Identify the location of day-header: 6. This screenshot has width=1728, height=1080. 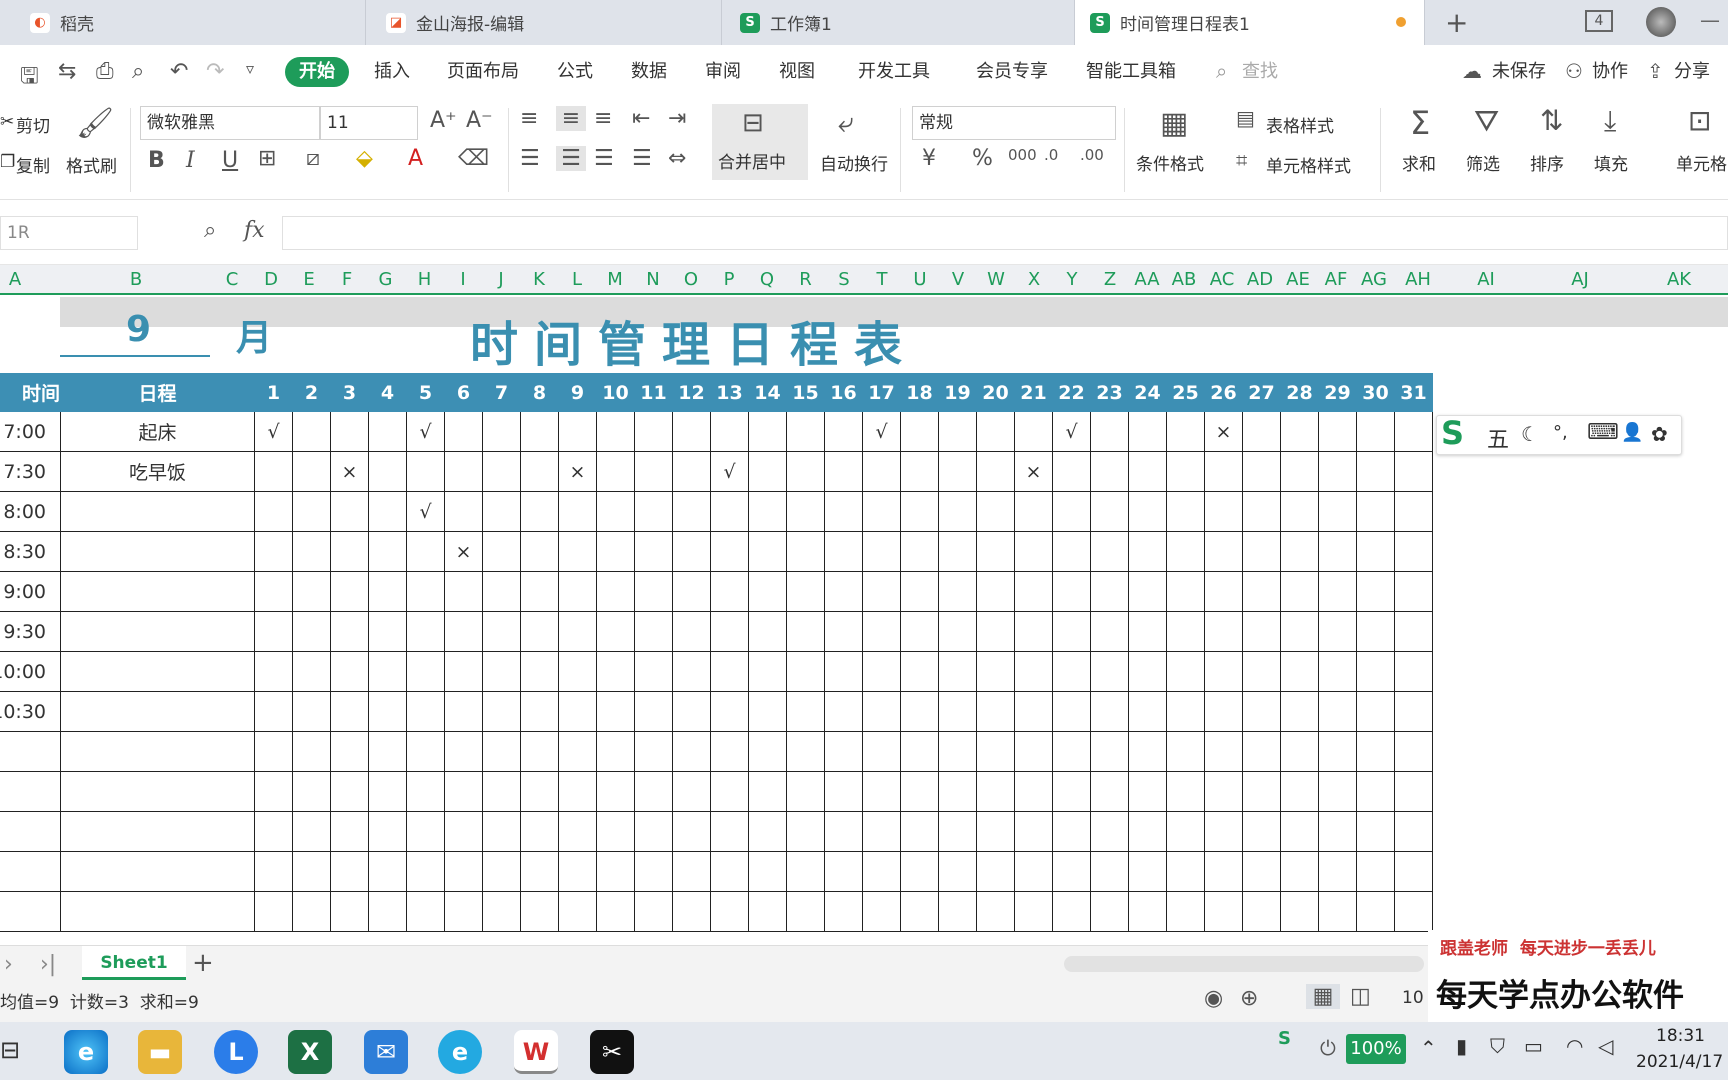
(463, 392).